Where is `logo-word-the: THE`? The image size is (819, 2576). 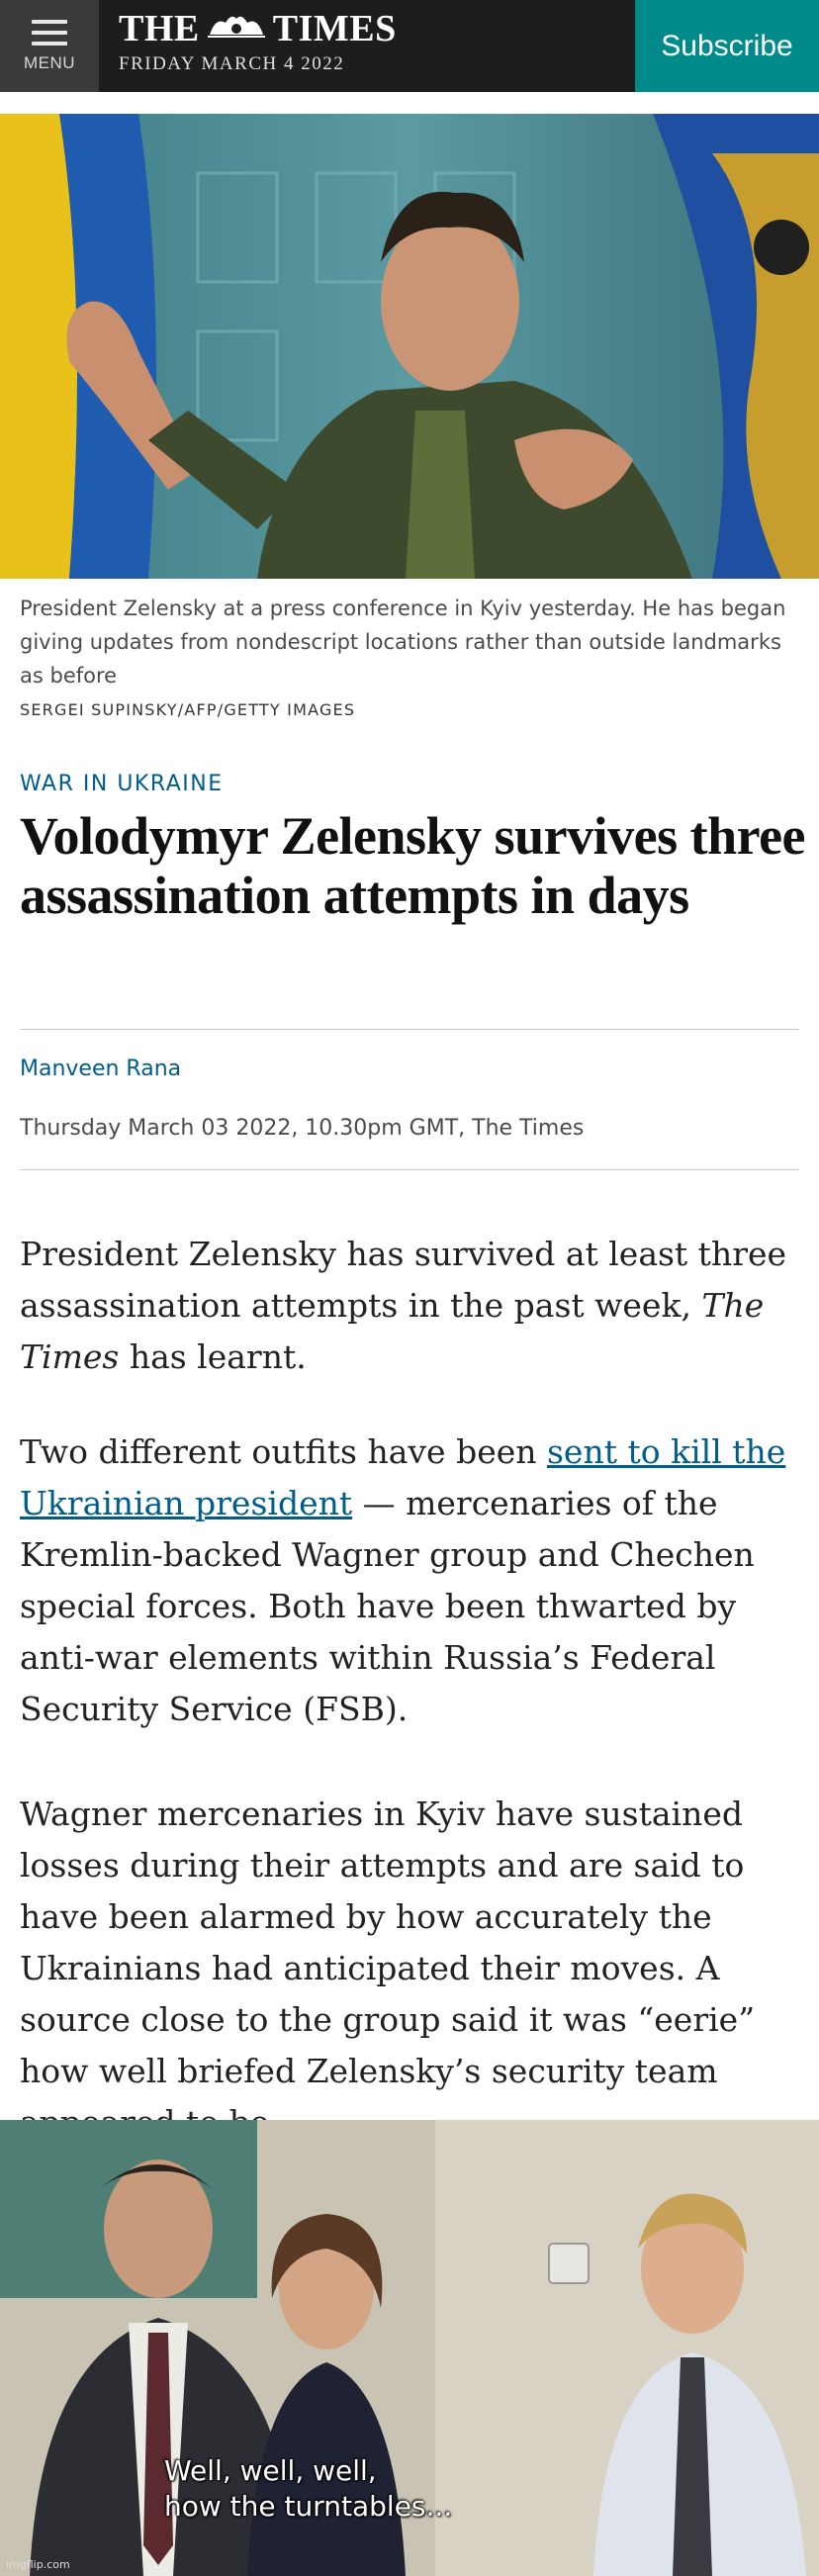
logo-word-the: THE is located at coordinates (159, 28).